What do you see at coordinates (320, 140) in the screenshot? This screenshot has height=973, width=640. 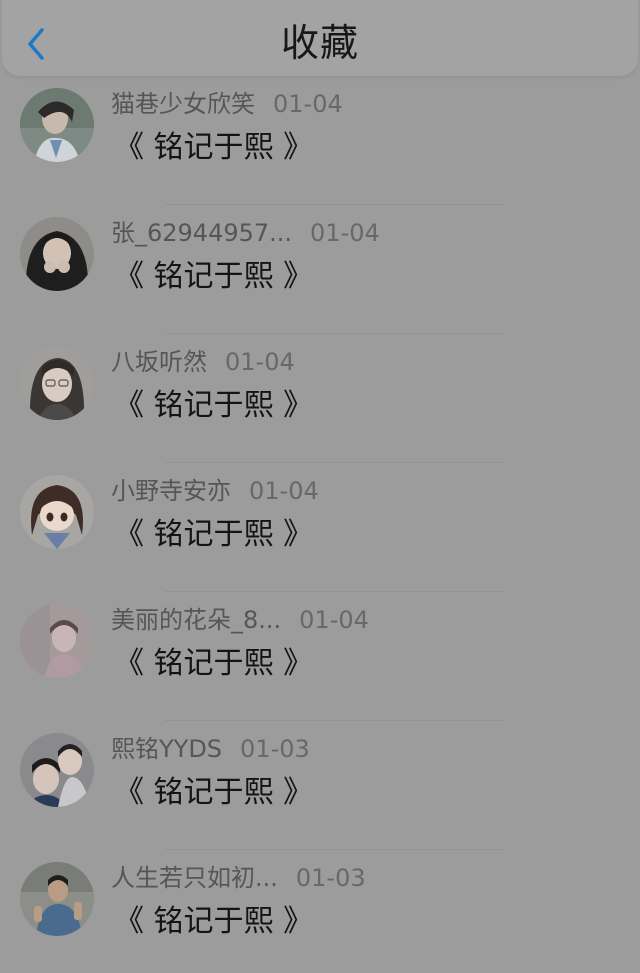 I see `list-item: 猫巷少女欣笑 01-04 《 铭记于熙 》` at bounding box center [320, 140].